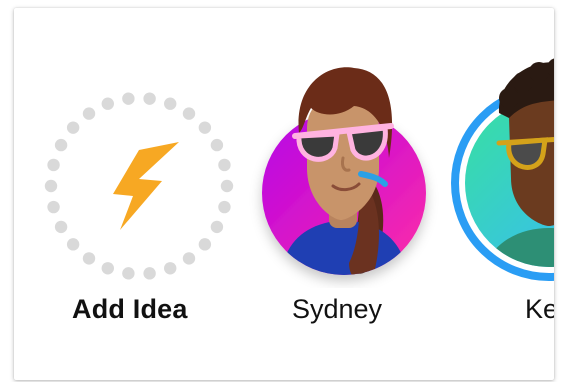 Image resolution: width=561 pixels, height=382 pixels. Describe the element at coordinates (146, 186) in the screenshot. I see `lightning-bolt-icon` at that location.